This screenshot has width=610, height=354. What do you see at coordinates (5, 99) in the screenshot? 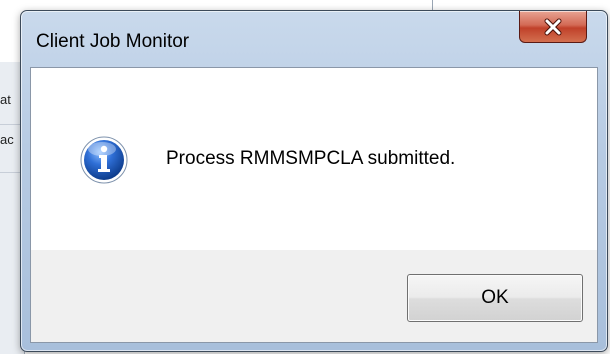
I see `background-text-fragment: at` at bounding box center [5, 99].